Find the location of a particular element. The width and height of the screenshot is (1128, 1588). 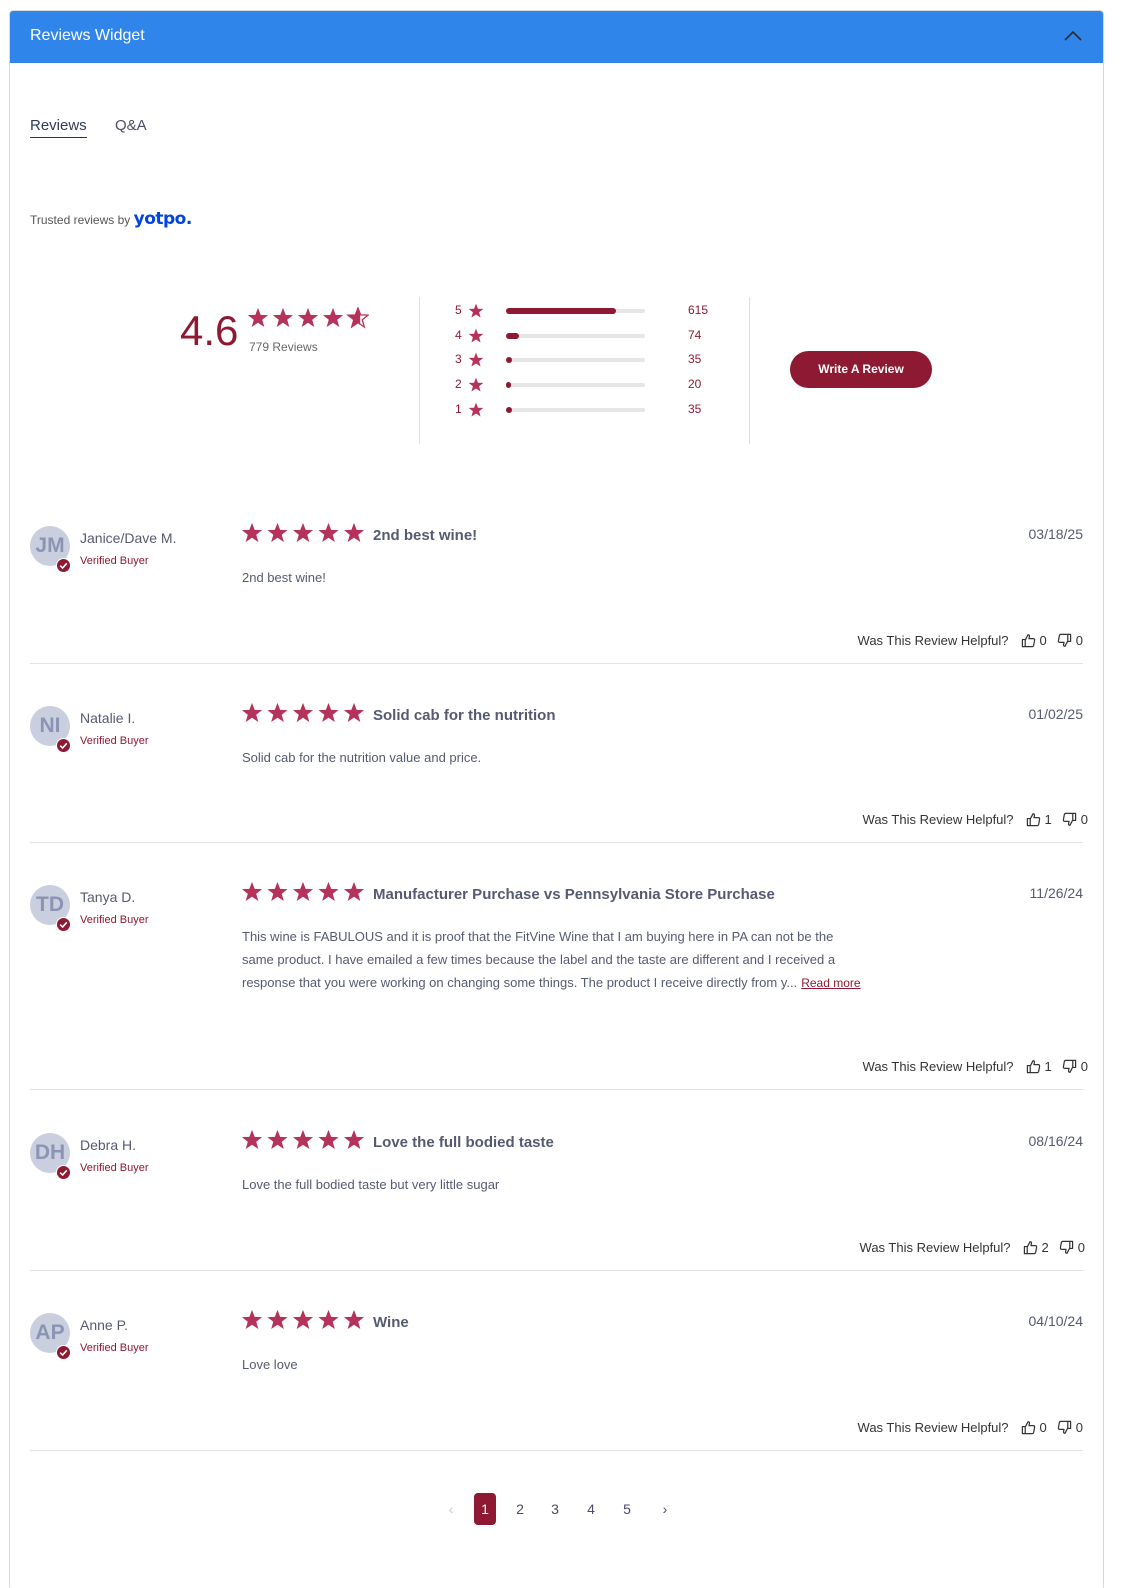

reviewer-name: Tanya D. is located at coordinates (108, 897).